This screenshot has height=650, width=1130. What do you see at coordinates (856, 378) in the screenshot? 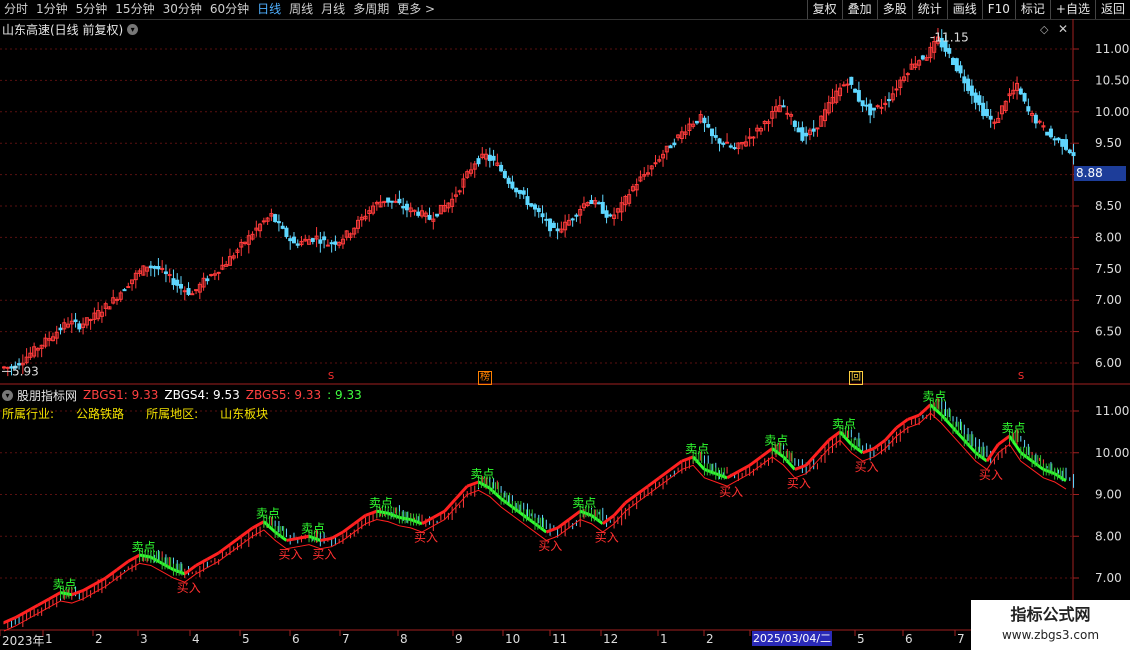
I see `event-marker: 回` at bounding box center [856, 378].